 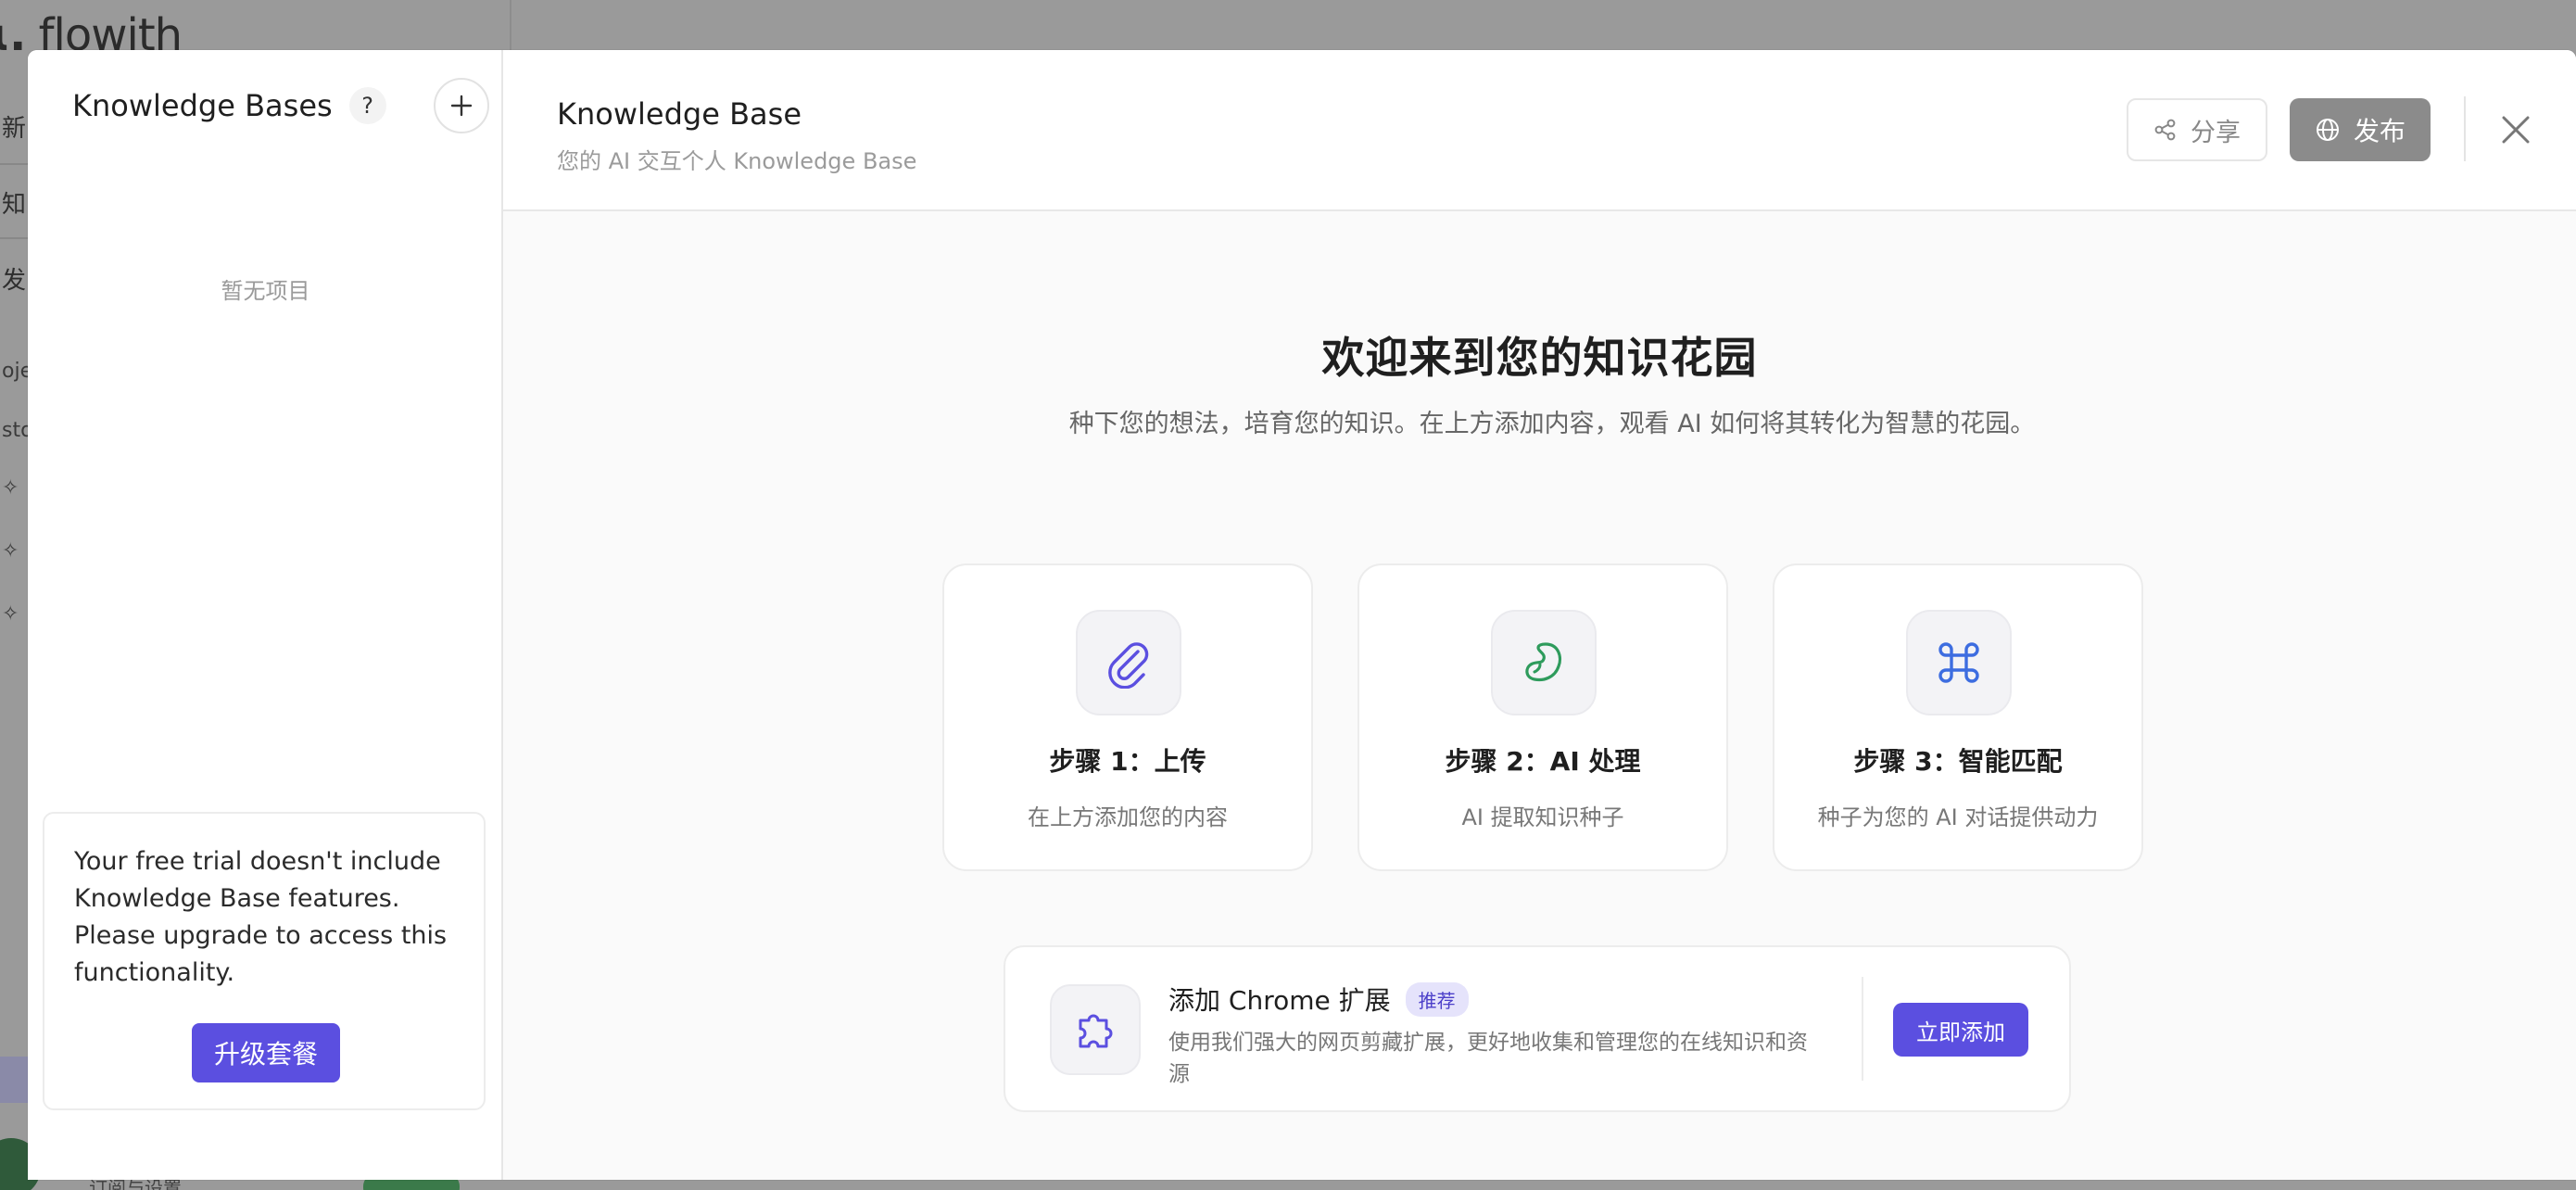 I want to click on step-card-smart-matching: 步骤 3：智能匹配 种子为您的 AI 对话提供动力, so click(x=1958, y=717).